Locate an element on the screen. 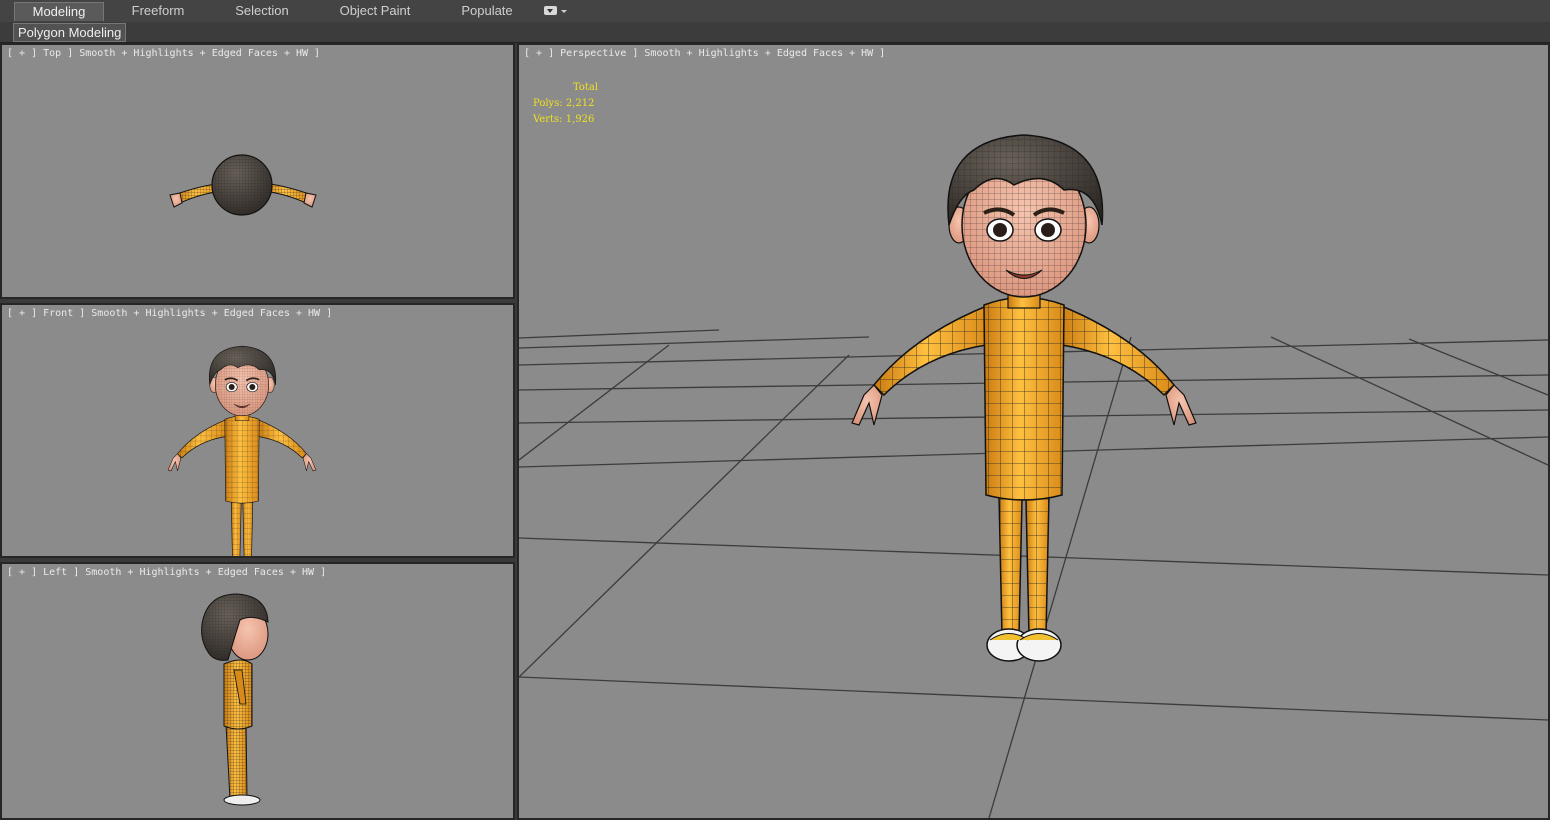  tab-modeling: Modeling is located at coordinates (59, 11).